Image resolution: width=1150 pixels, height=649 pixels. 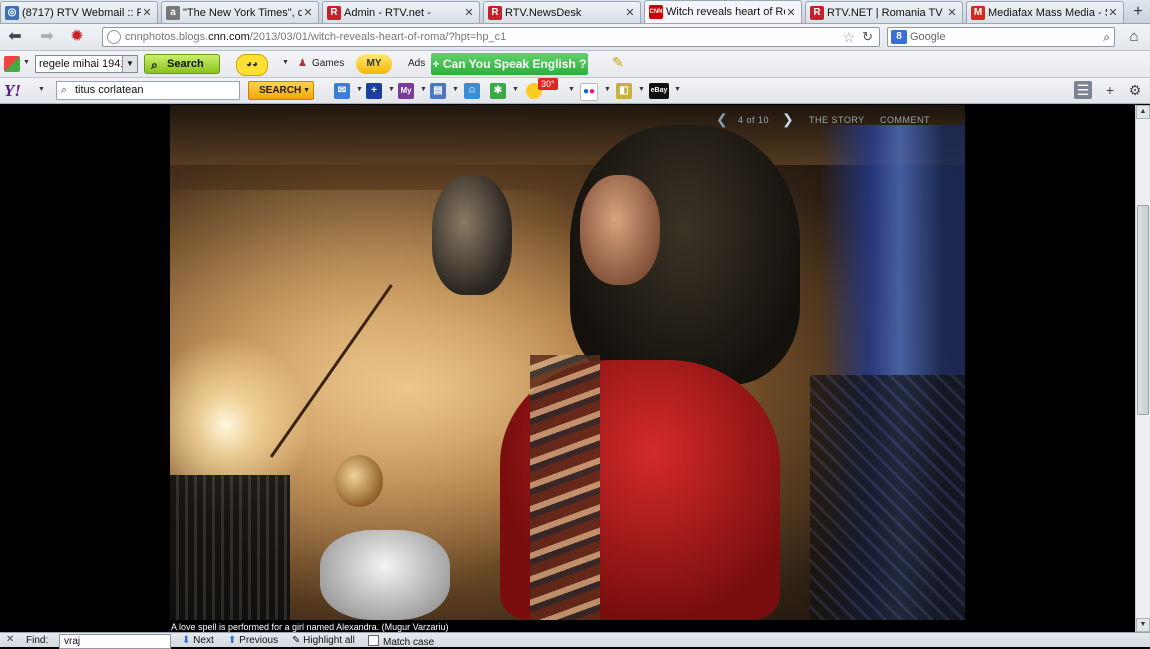 I want to click on the-story-link: THE STORY, so click(x=837, y=120).